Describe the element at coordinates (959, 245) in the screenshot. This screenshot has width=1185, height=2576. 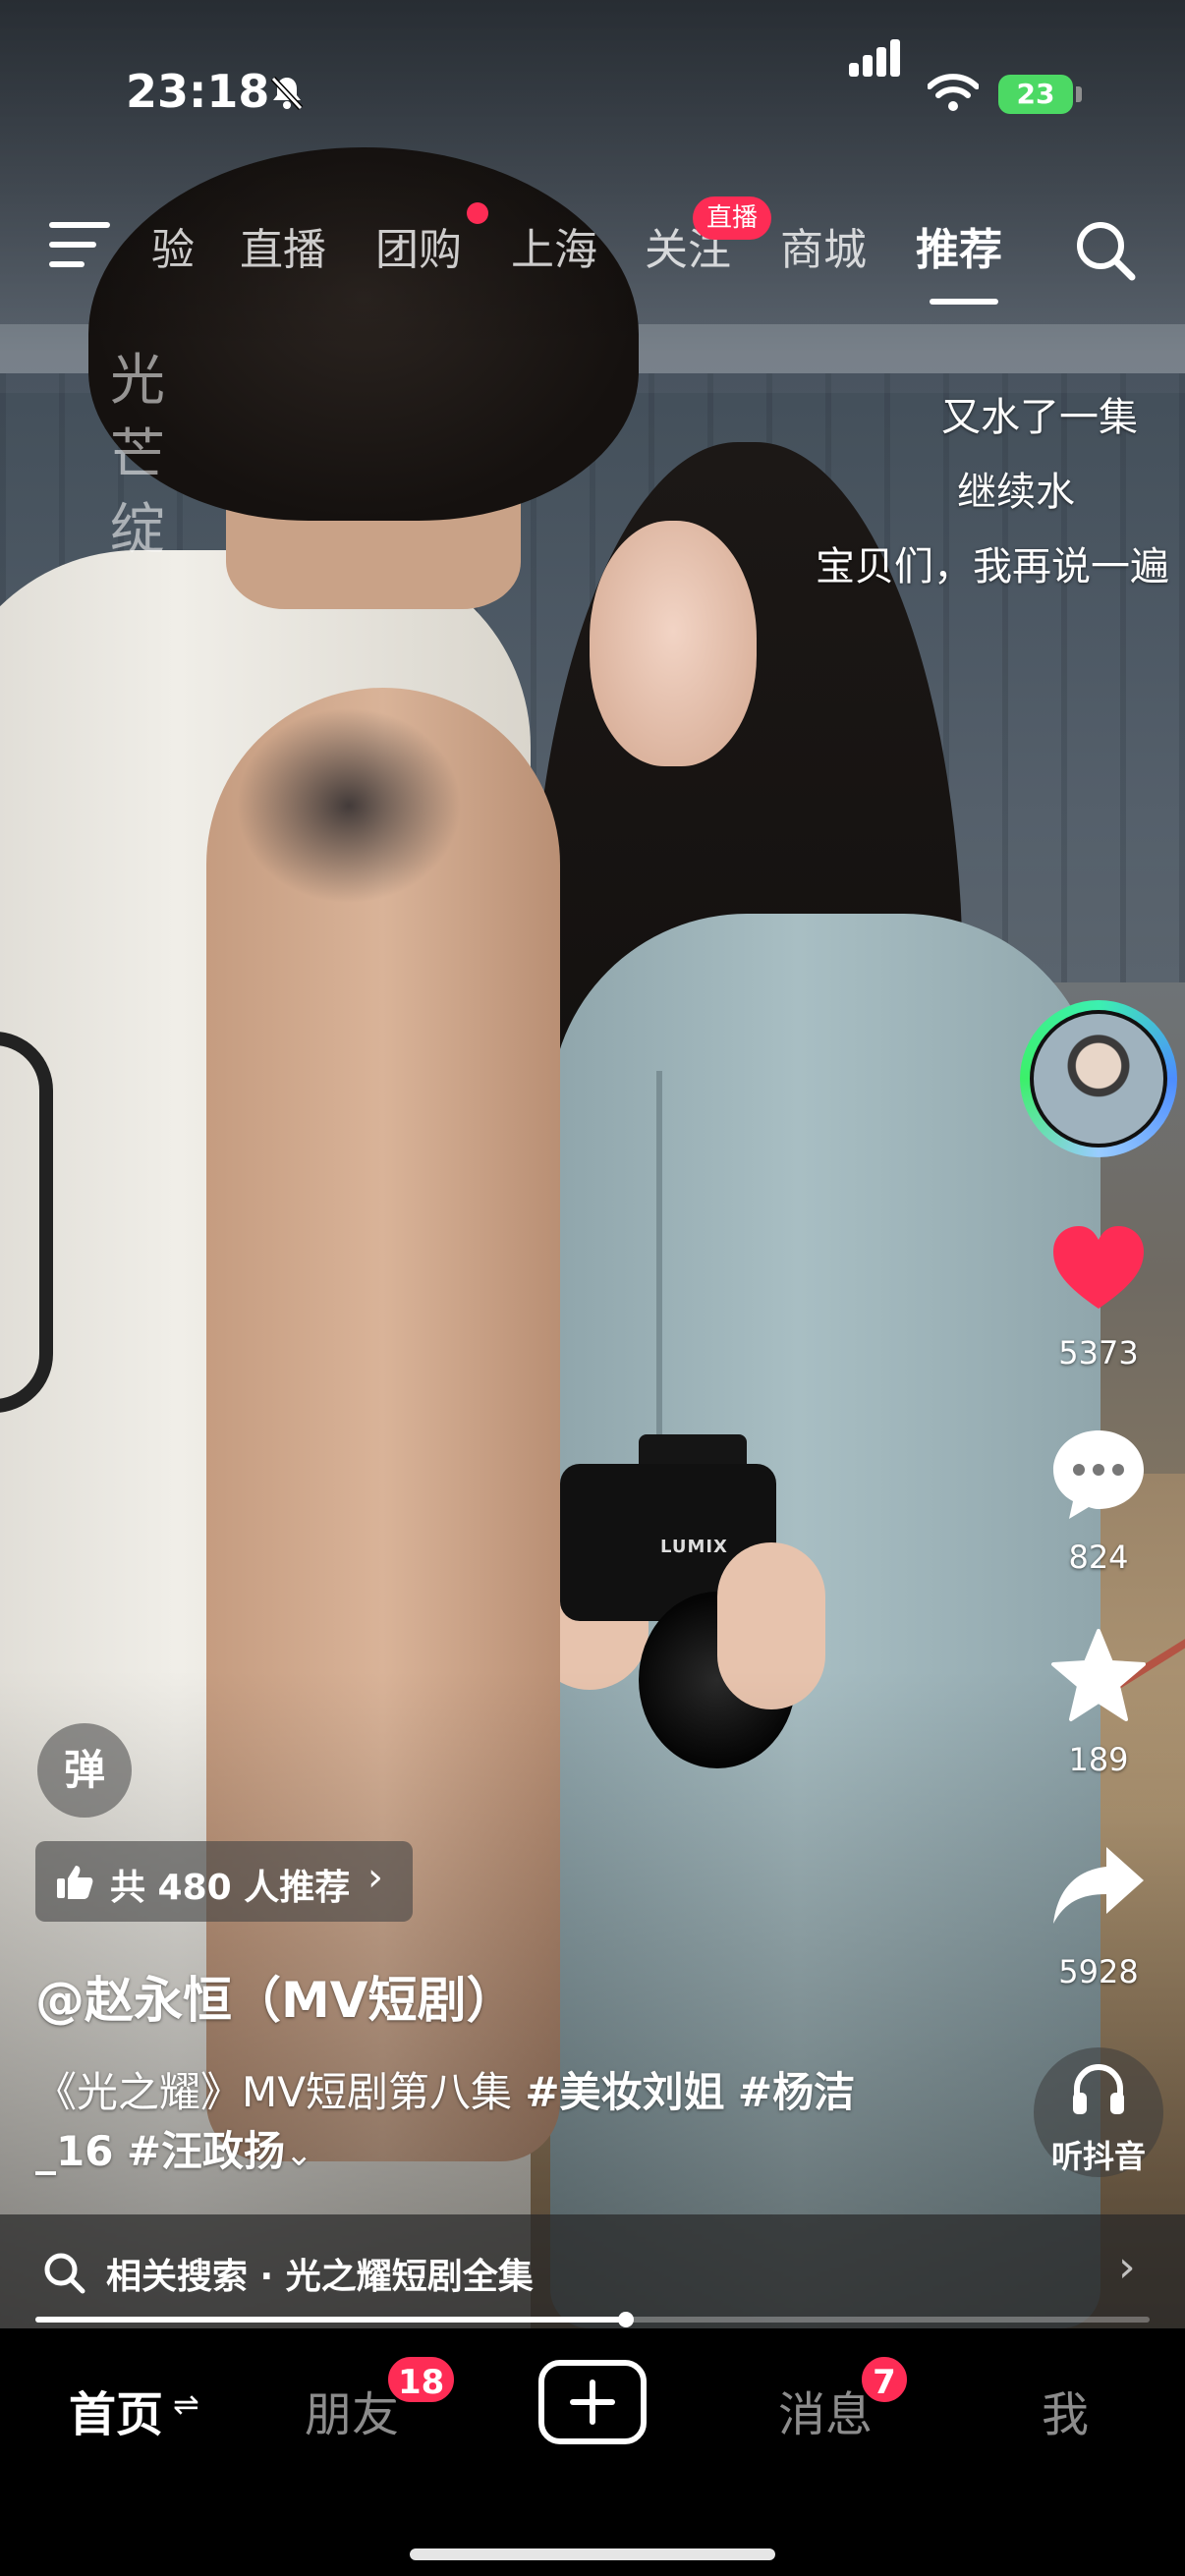
I see `tab-recommend: 推荐` at that location.